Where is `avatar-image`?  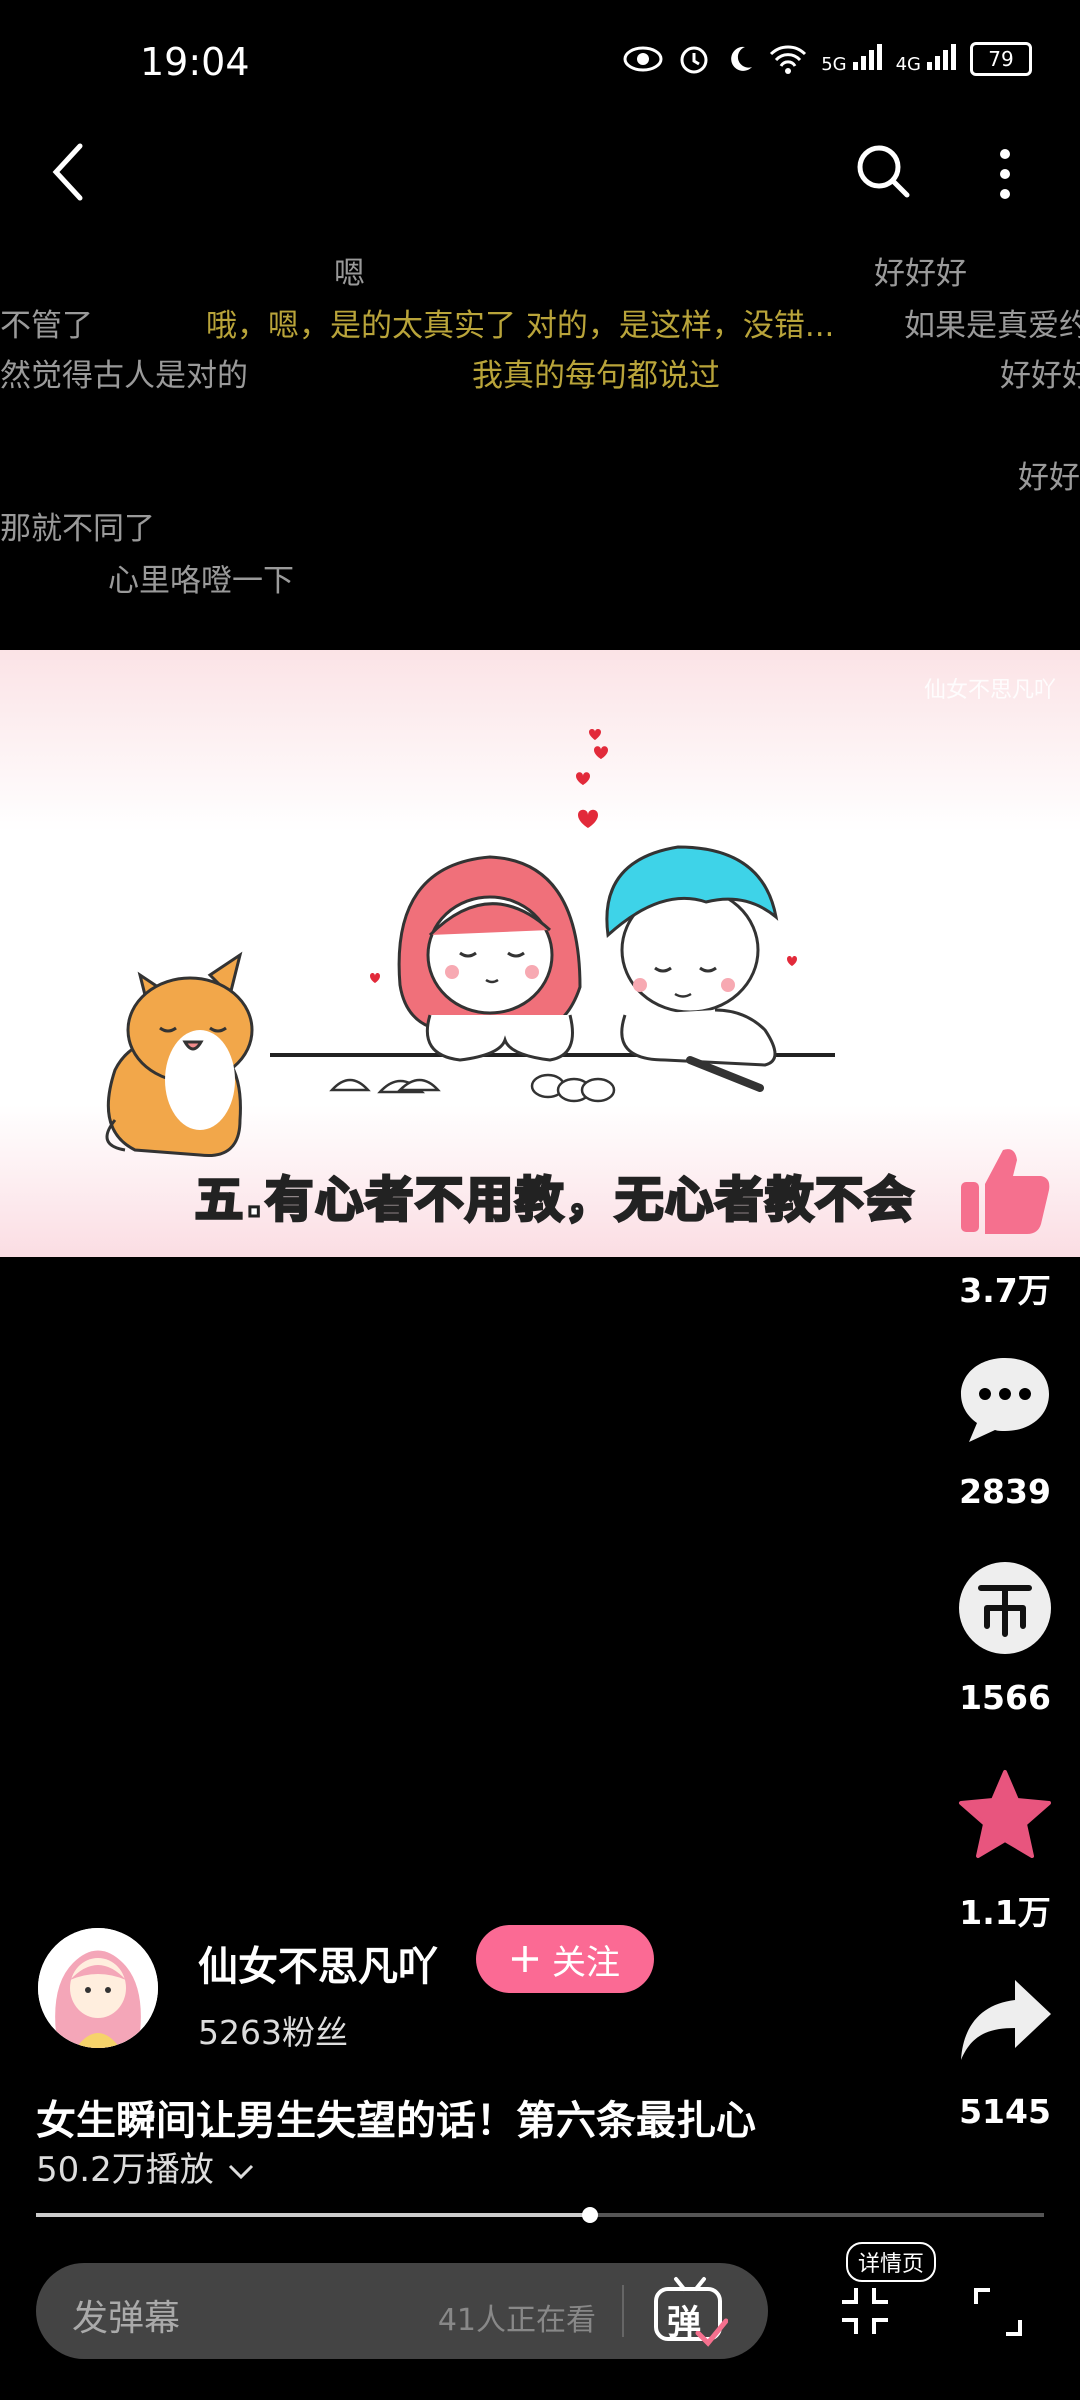 avatar-image is located at coordinates (98, 1988).